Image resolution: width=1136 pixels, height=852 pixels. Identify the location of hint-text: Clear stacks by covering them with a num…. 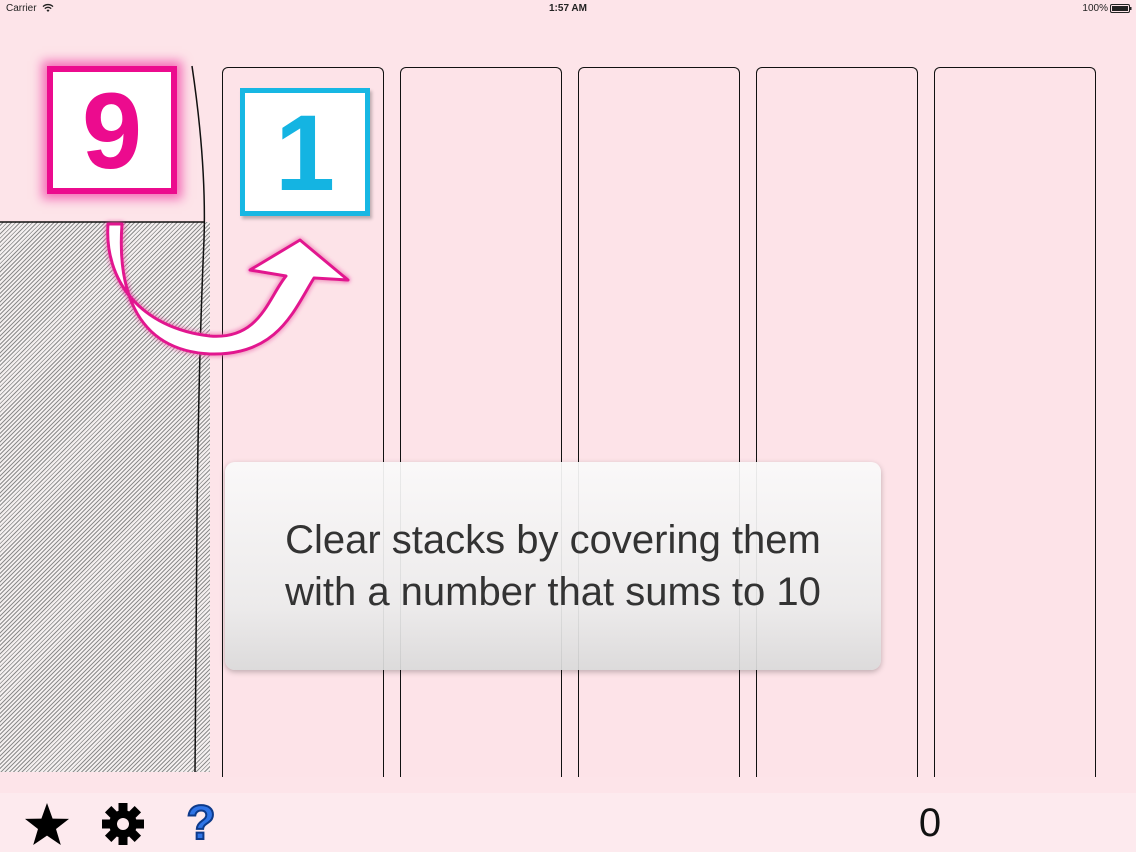
(553, 566).